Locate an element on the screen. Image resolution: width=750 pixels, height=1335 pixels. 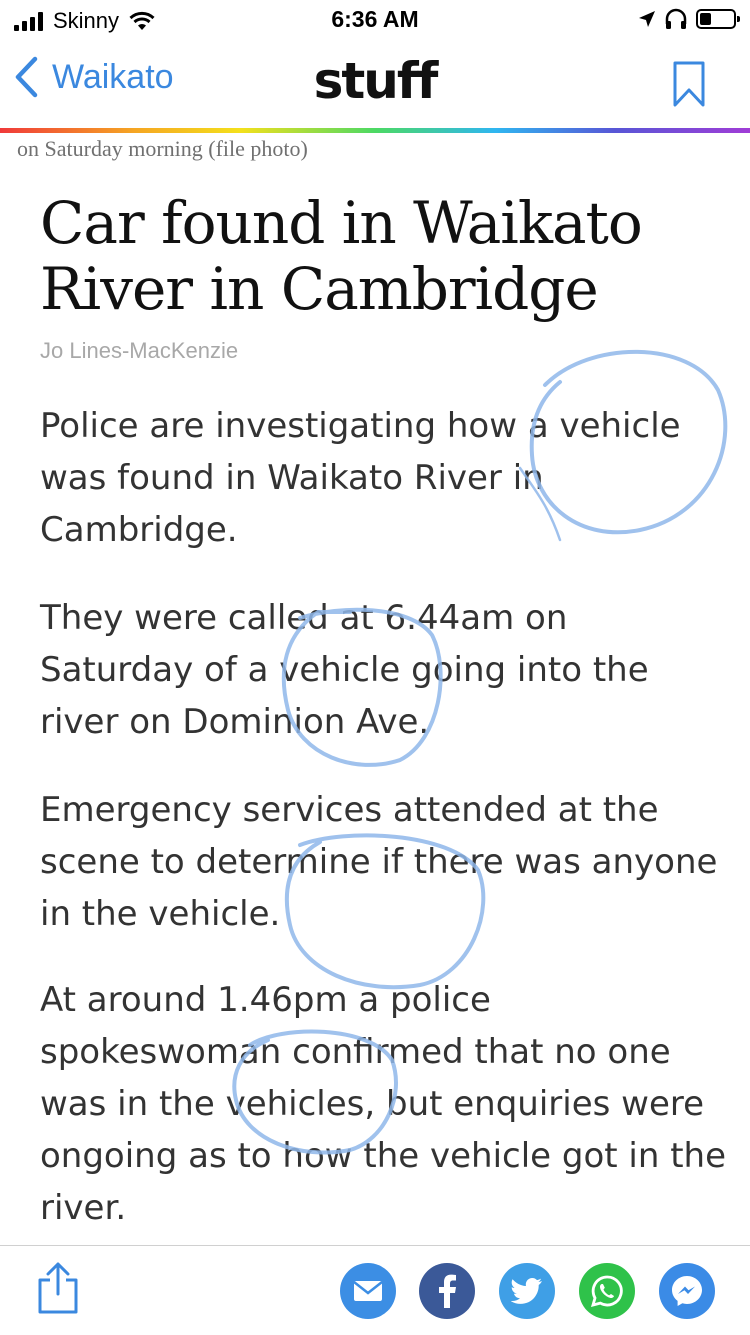
headphones-icon is located at coordinates (676, 18).